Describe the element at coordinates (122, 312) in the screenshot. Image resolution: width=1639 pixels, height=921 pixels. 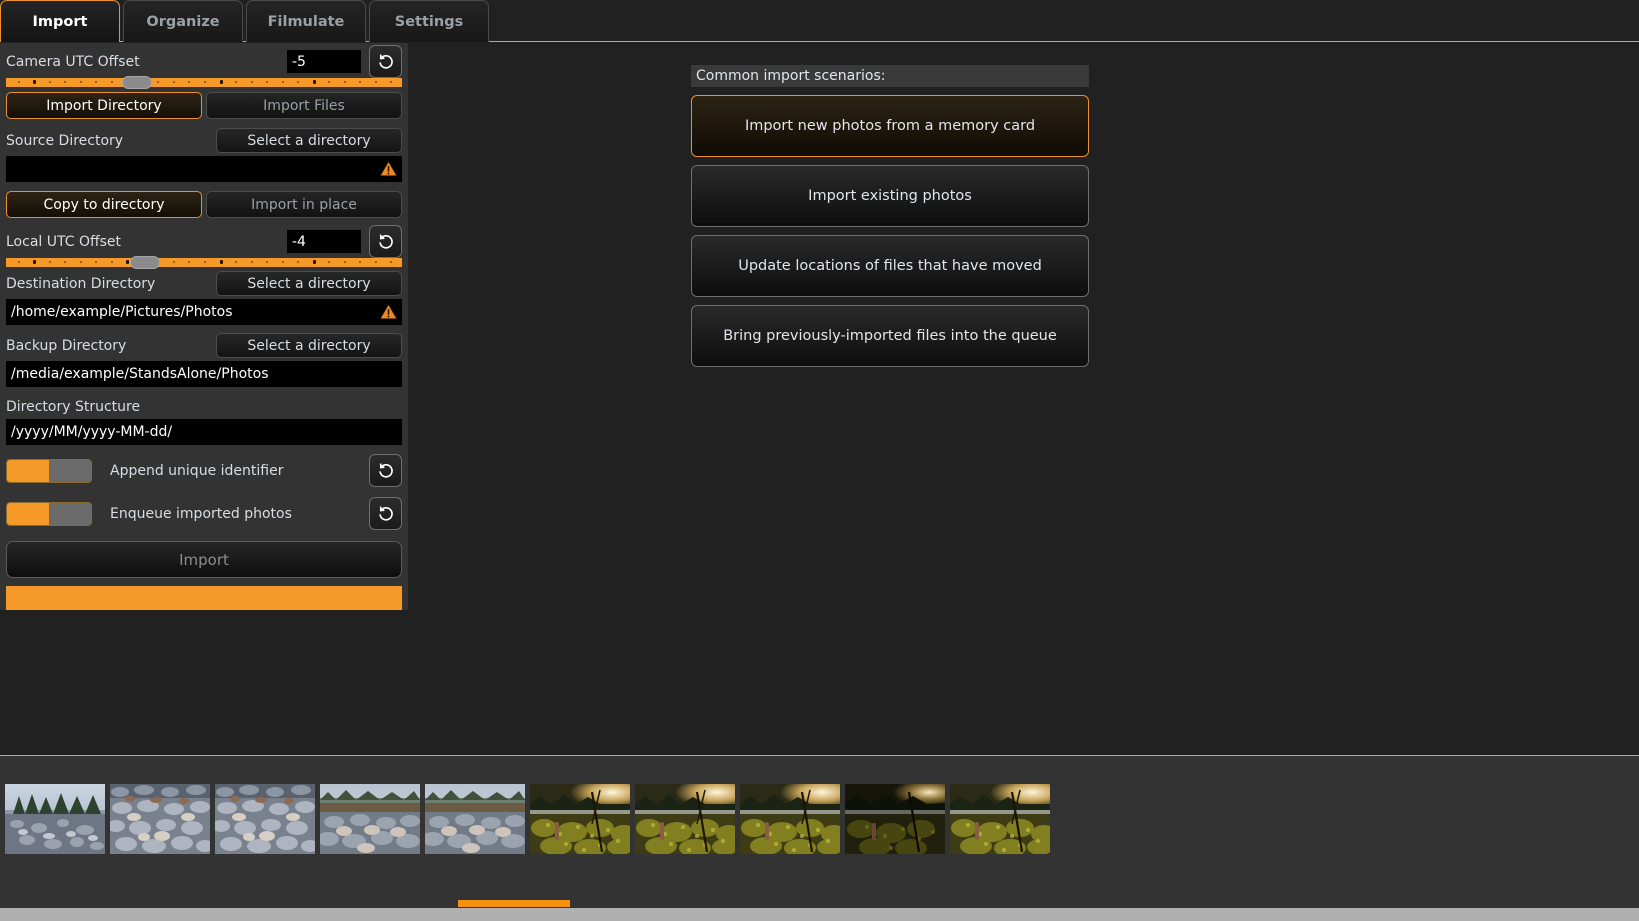
I see `destination-directory-value: /home/example/Pictures/Photos` at that location.